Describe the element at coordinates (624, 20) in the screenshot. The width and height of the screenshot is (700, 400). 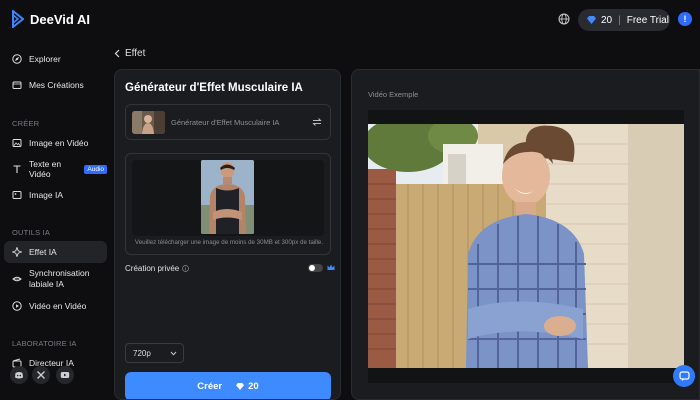
I see `credits-badge: 20 | Free Trial` at that location.